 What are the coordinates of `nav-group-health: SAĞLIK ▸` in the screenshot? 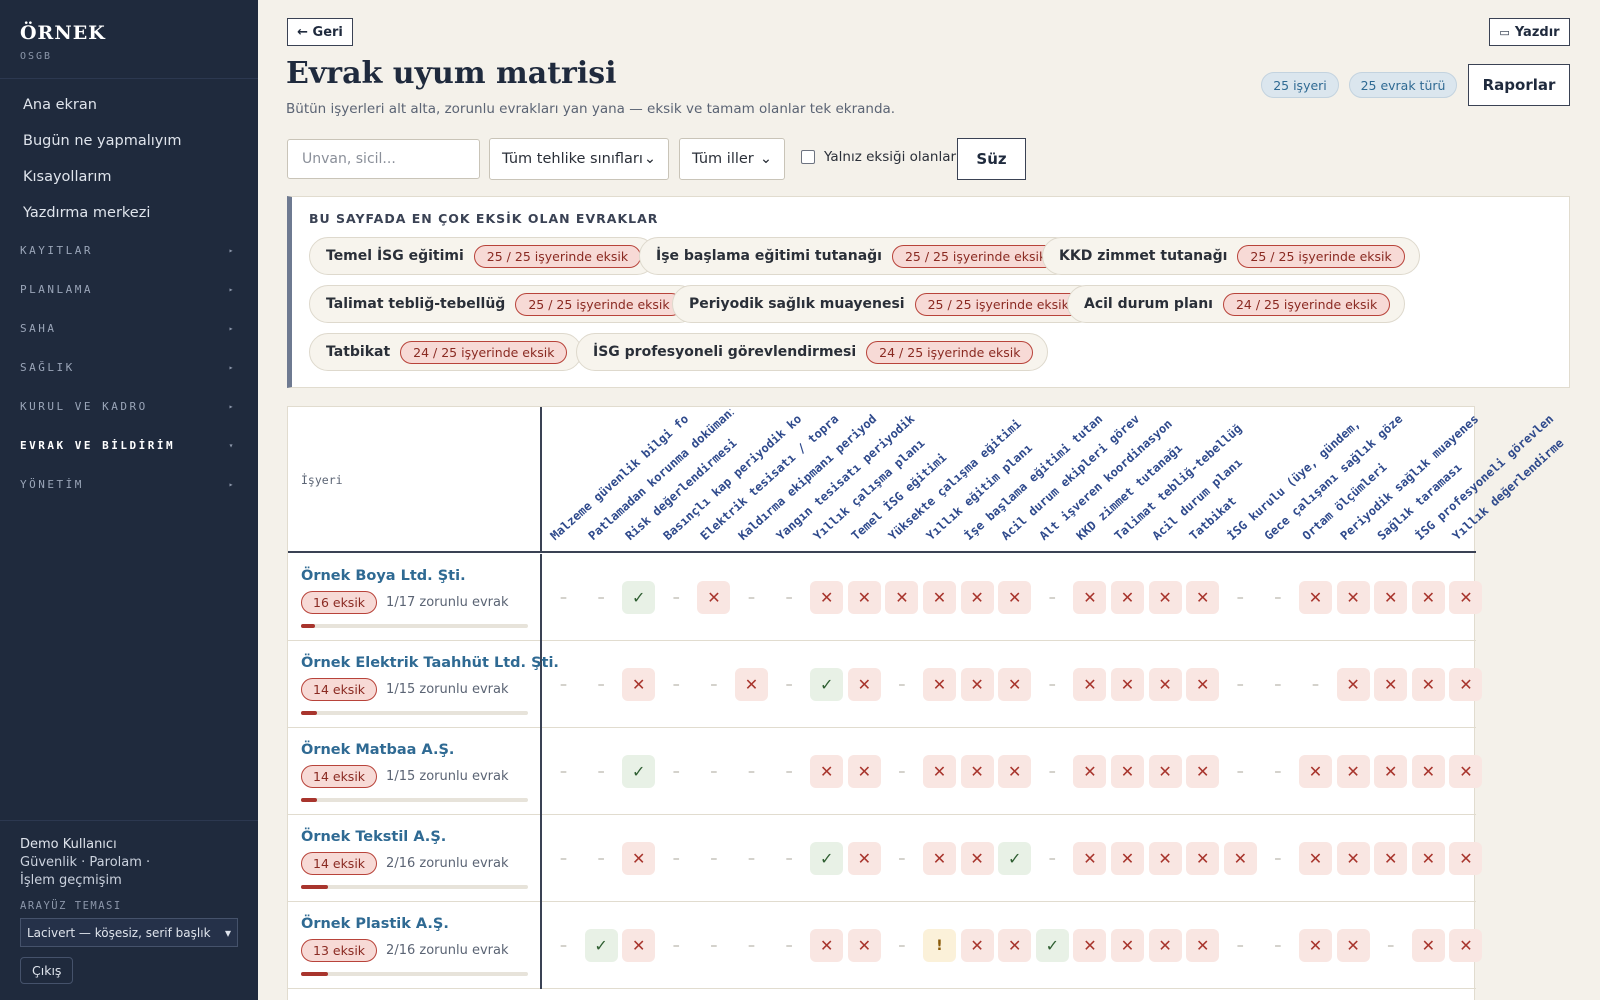 It's located at (129, 367).